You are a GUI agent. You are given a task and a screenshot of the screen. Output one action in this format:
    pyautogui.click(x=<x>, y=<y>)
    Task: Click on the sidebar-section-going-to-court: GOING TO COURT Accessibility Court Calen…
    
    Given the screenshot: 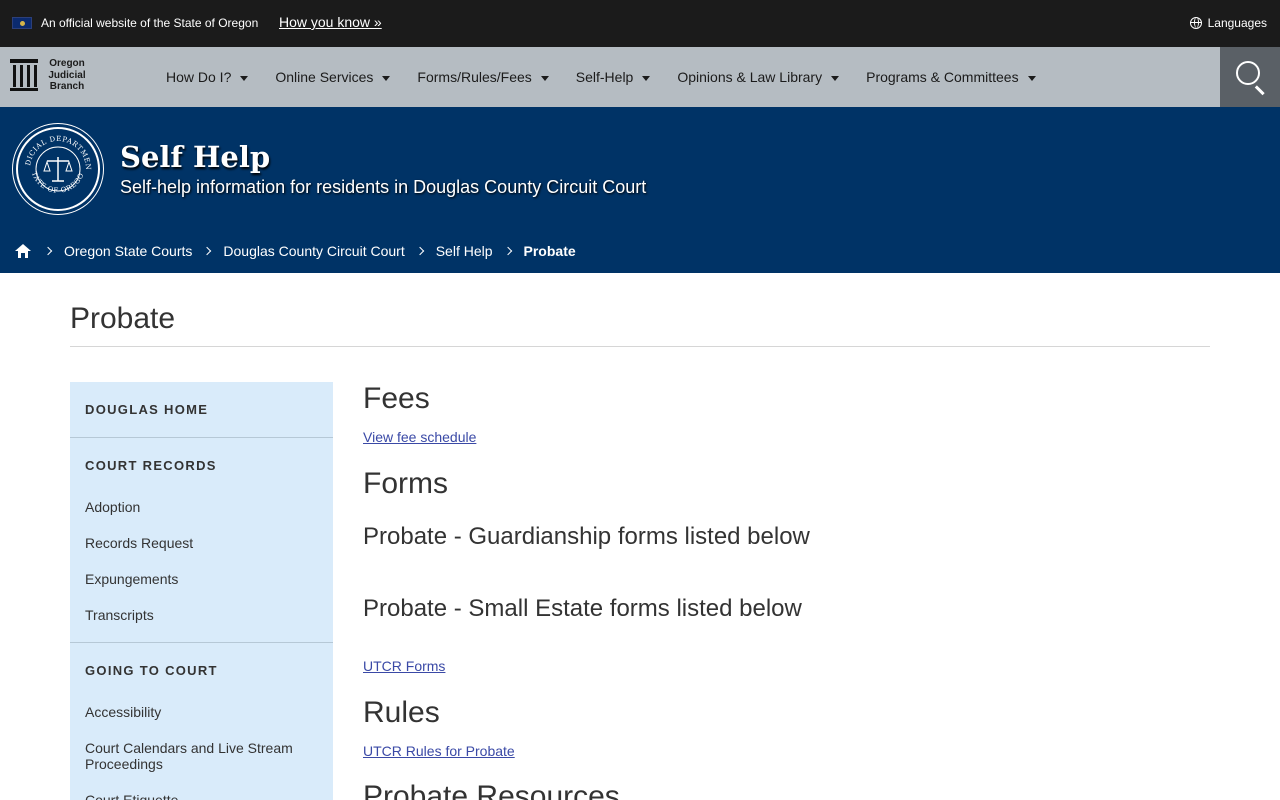 What is the action you would take?
    pyautogui.click(x=201, y=721)
    